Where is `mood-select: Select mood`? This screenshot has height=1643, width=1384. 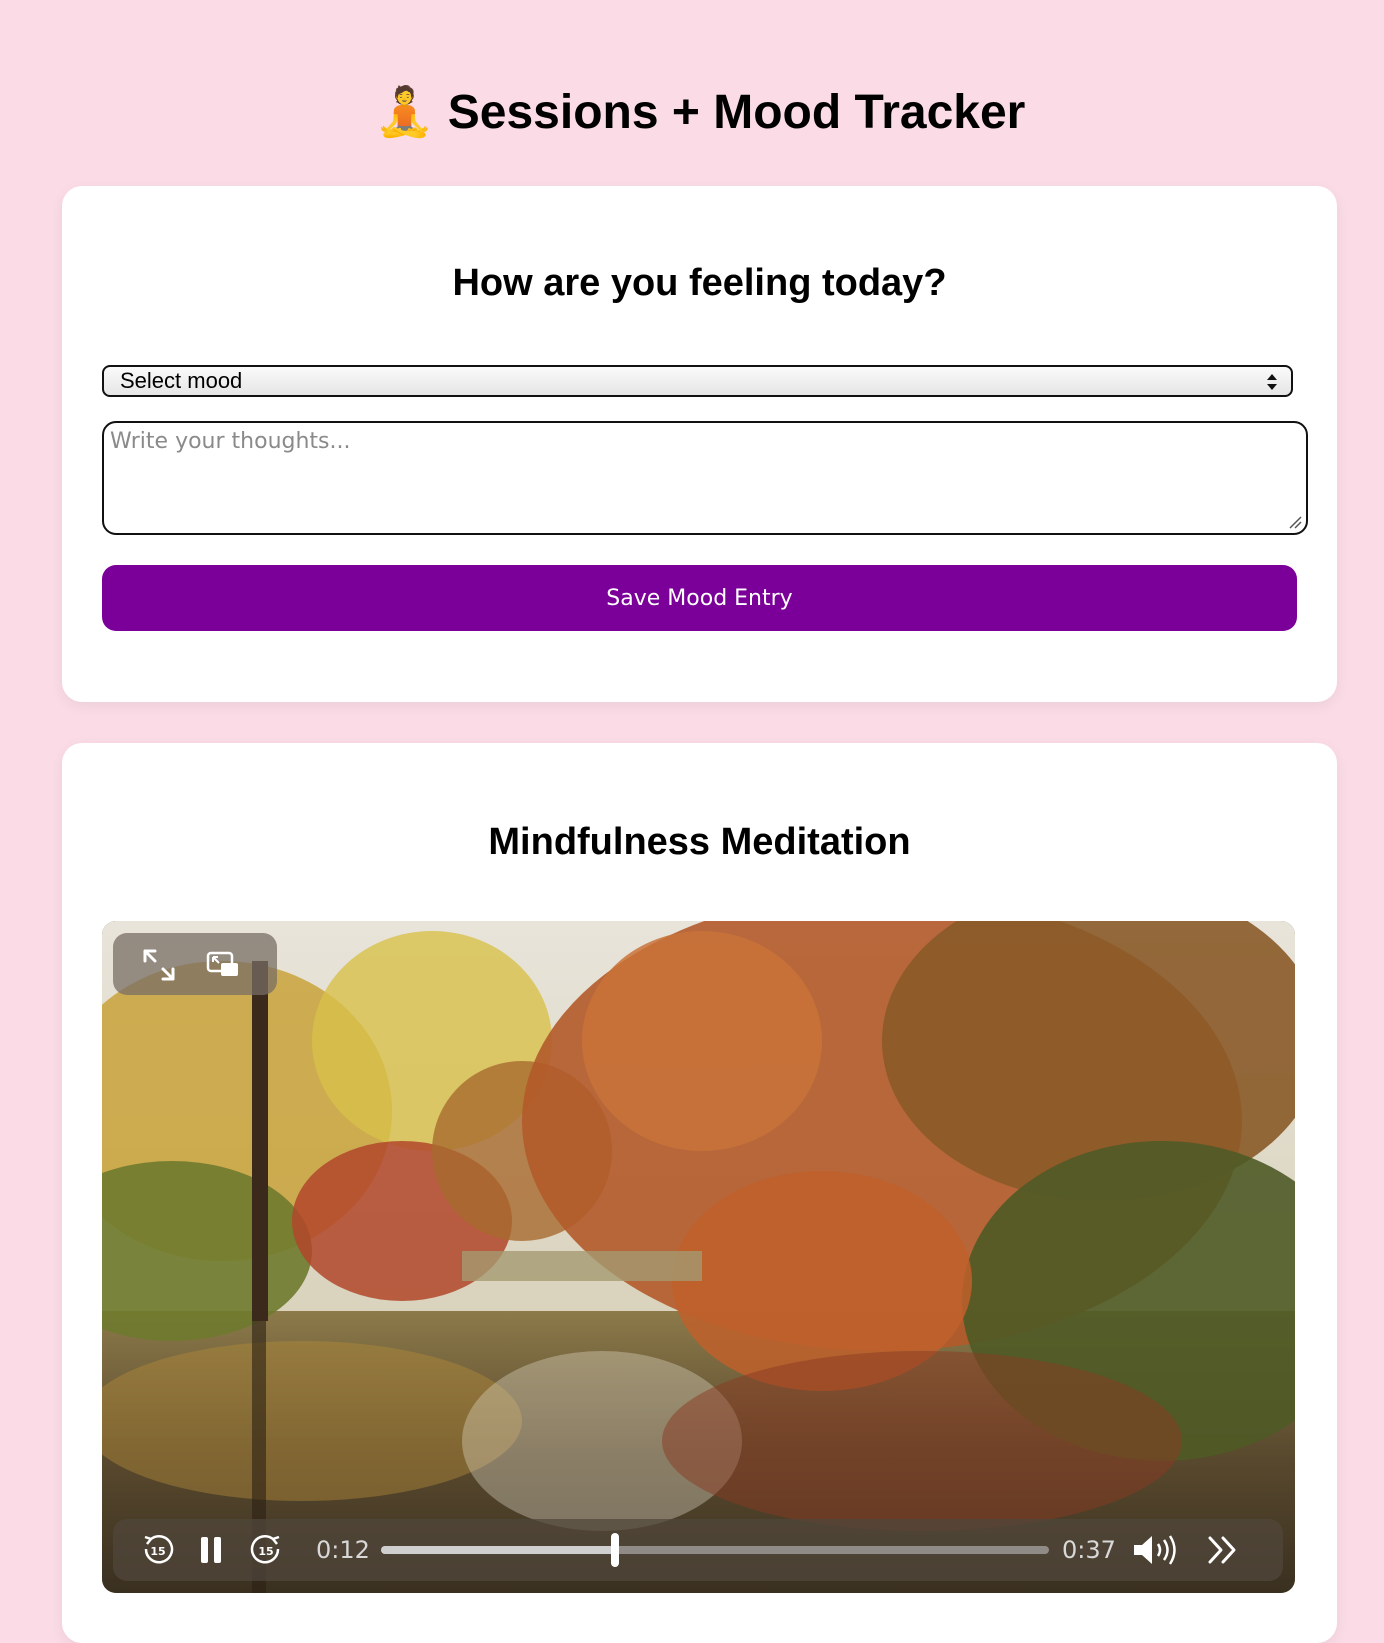 mood-select: Select mood is located at coordinates (697, 381).